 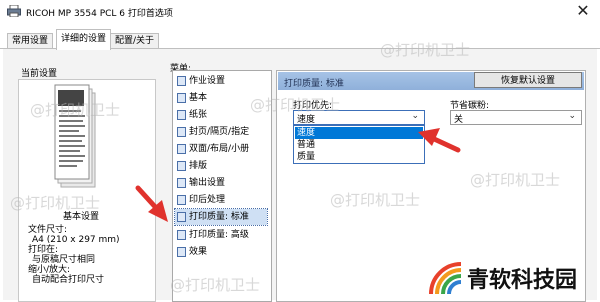 I want to click on info-print-on-value: 与原稿尺寸相同, so click(x=64, y=260).